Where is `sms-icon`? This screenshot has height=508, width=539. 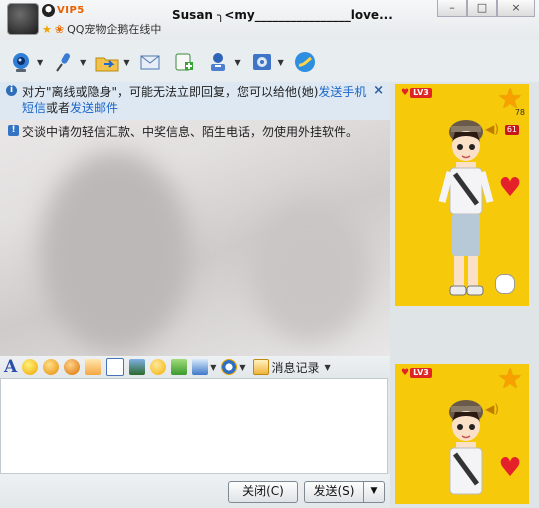
sms-icon is located at coordinates (184, 62).